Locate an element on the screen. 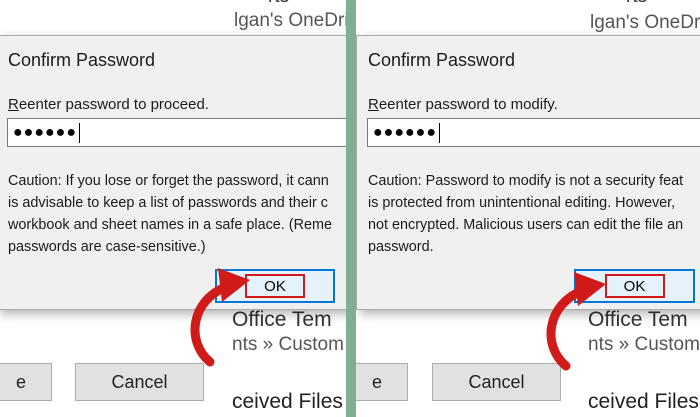  prompt-text: eenter password to modify. is located at coordinates (468, 104).